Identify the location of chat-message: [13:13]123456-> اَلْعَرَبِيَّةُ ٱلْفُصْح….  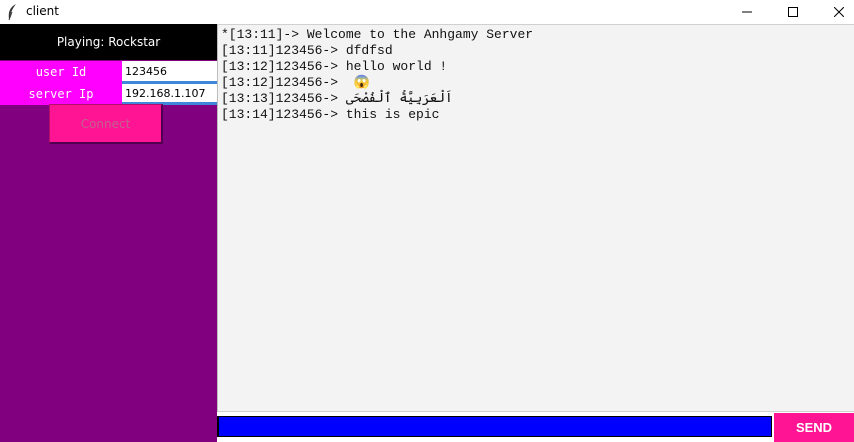
(337, 98).